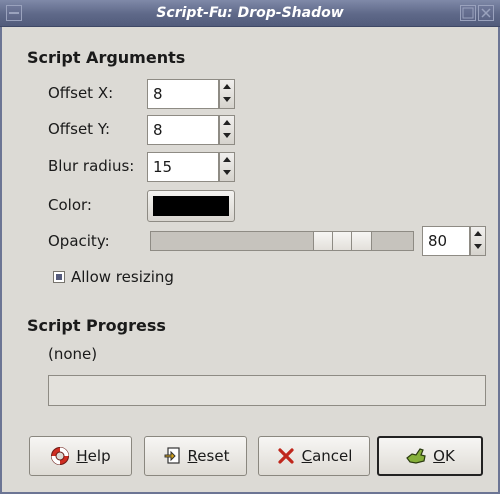  I want to click on lifebuoy-icon, so click(60, 456).